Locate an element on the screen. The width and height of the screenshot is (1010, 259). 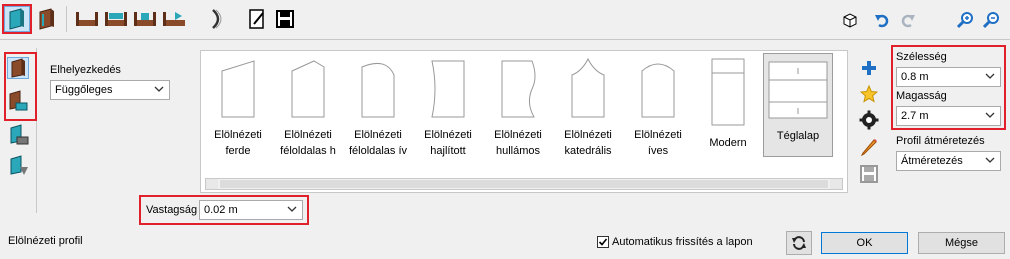
width-select: 0.8 m is located at coordinates (948, 77).